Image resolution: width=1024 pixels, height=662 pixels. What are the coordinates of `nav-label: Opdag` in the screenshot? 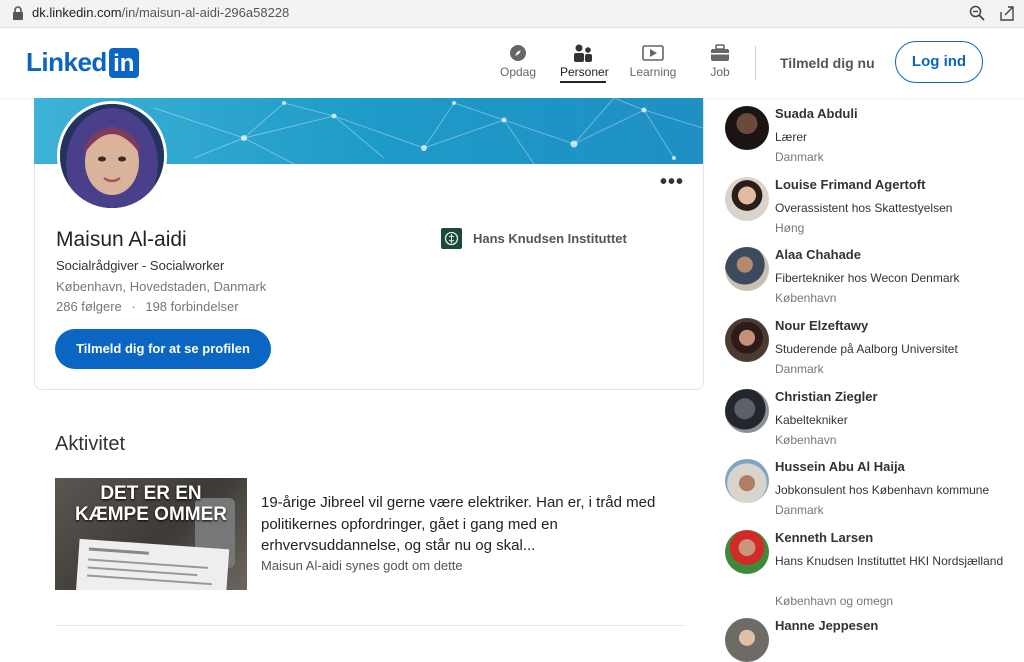 It's located at (518, 72).